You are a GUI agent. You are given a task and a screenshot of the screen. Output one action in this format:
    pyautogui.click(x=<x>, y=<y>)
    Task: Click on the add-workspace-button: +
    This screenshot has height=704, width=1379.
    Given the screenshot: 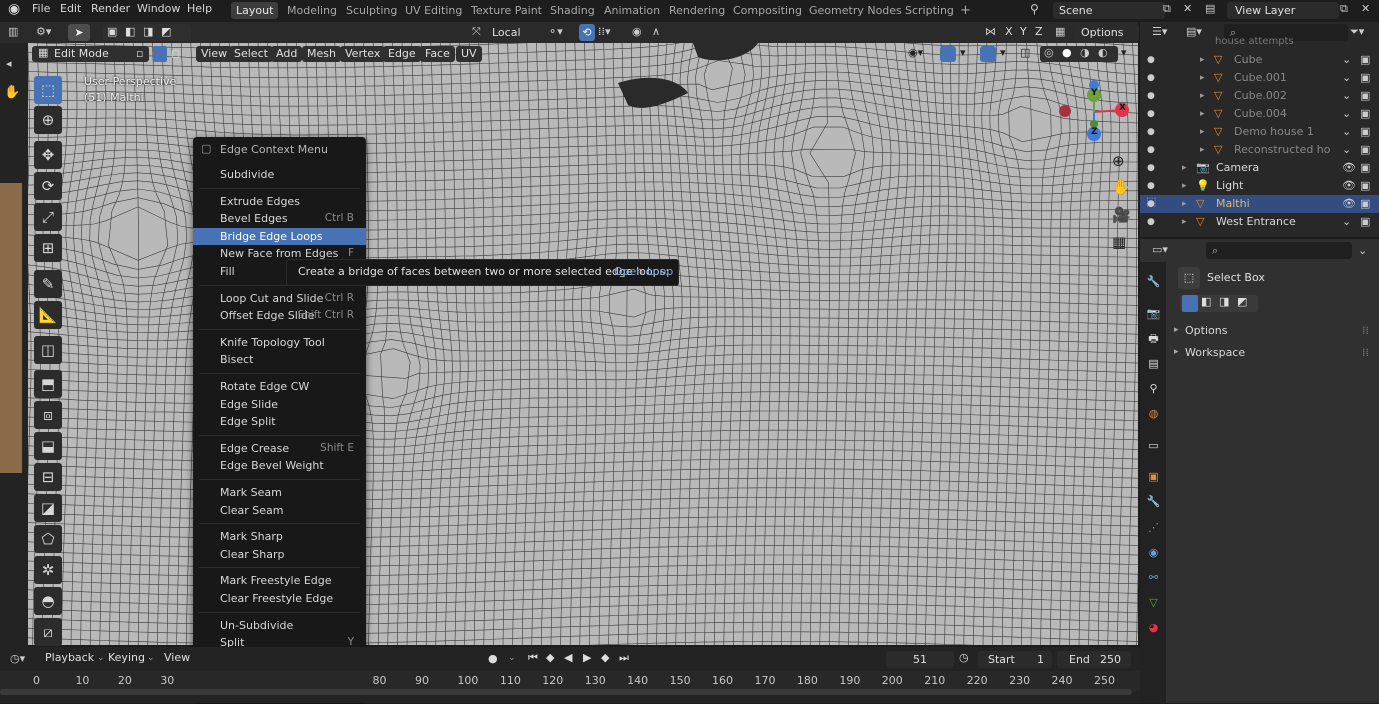 What is the action you would take?
    pyautogui.click(x=965, y=10)
    